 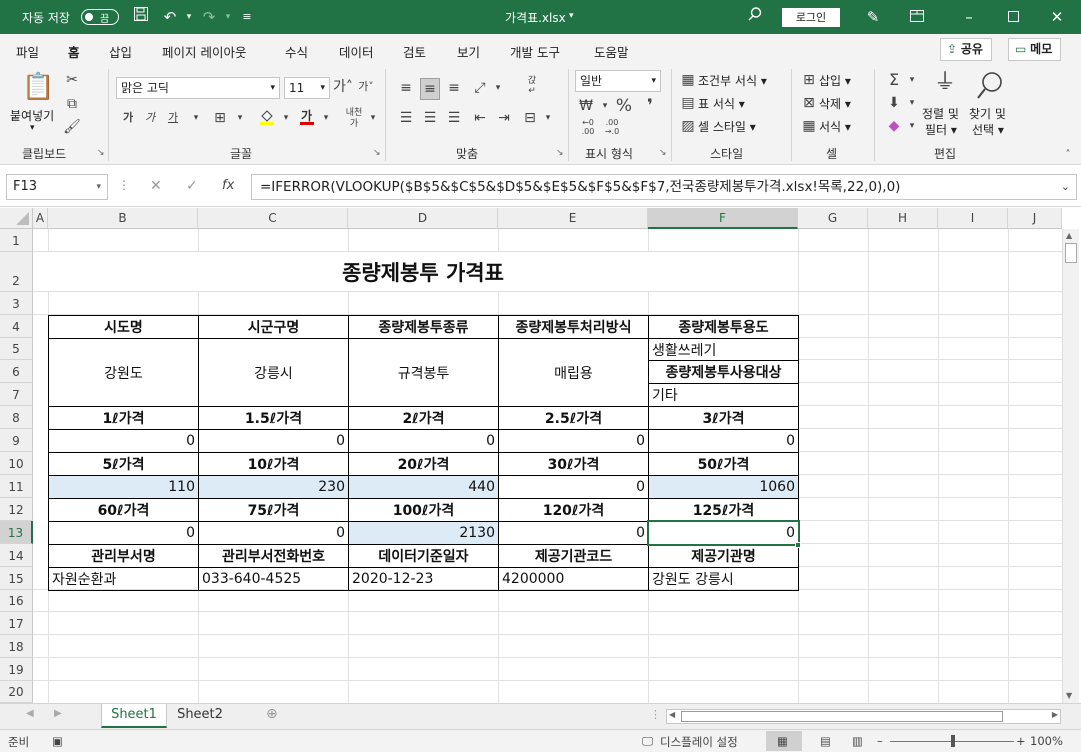 What do you see at coordinates (423, 556) in the screenshot?
I see `header-cell: 데이터기준일자` at bounding box center [423, 556].